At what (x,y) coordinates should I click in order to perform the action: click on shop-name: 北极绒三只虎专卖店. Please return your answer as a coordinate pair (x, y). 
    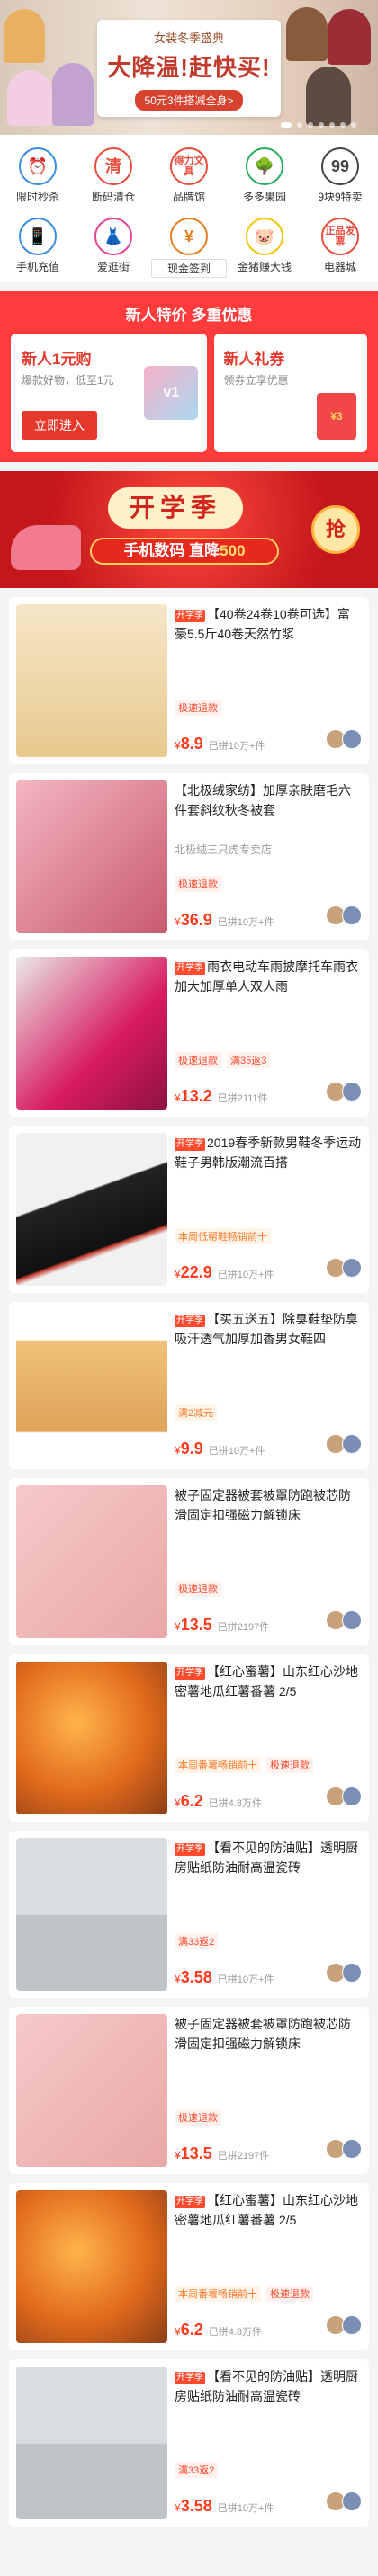
    Looking at the image, I should click on (269, 850).